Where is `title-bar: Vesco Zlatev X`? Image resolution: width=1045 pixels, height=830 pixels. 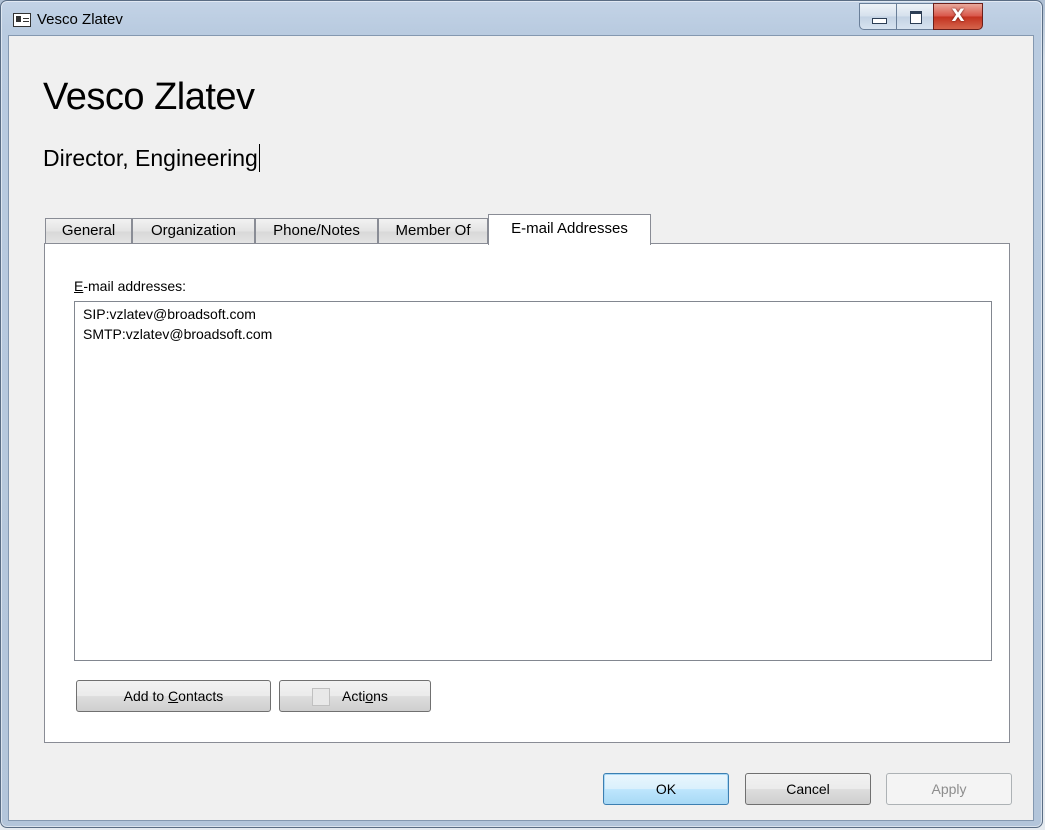
title-bar: Vesco Zlatev X is located at coordinates (521, 18).